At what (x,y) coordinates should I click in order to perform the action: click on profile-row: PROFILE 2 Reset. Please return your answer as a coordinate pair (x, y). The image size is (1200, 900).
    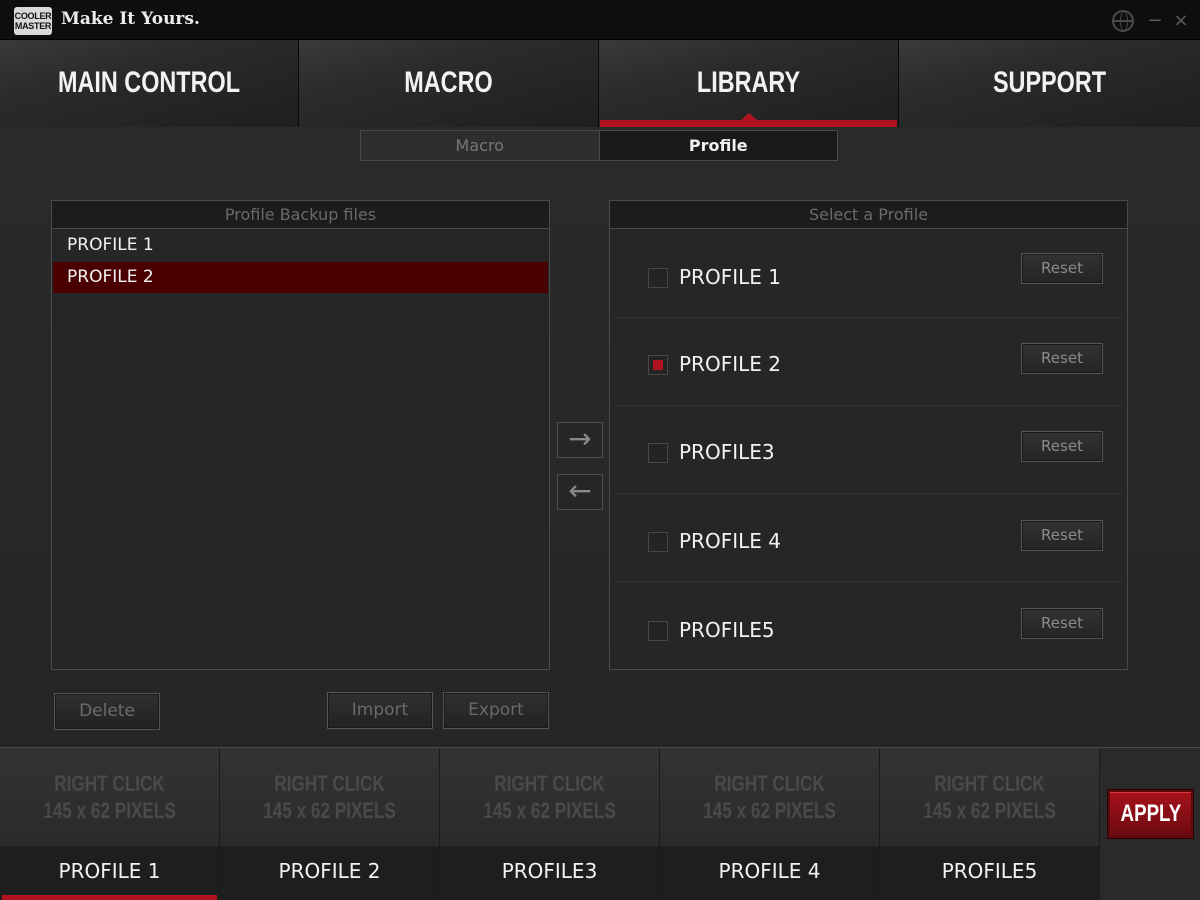
    Looking at the image, I should click on (869, 362).